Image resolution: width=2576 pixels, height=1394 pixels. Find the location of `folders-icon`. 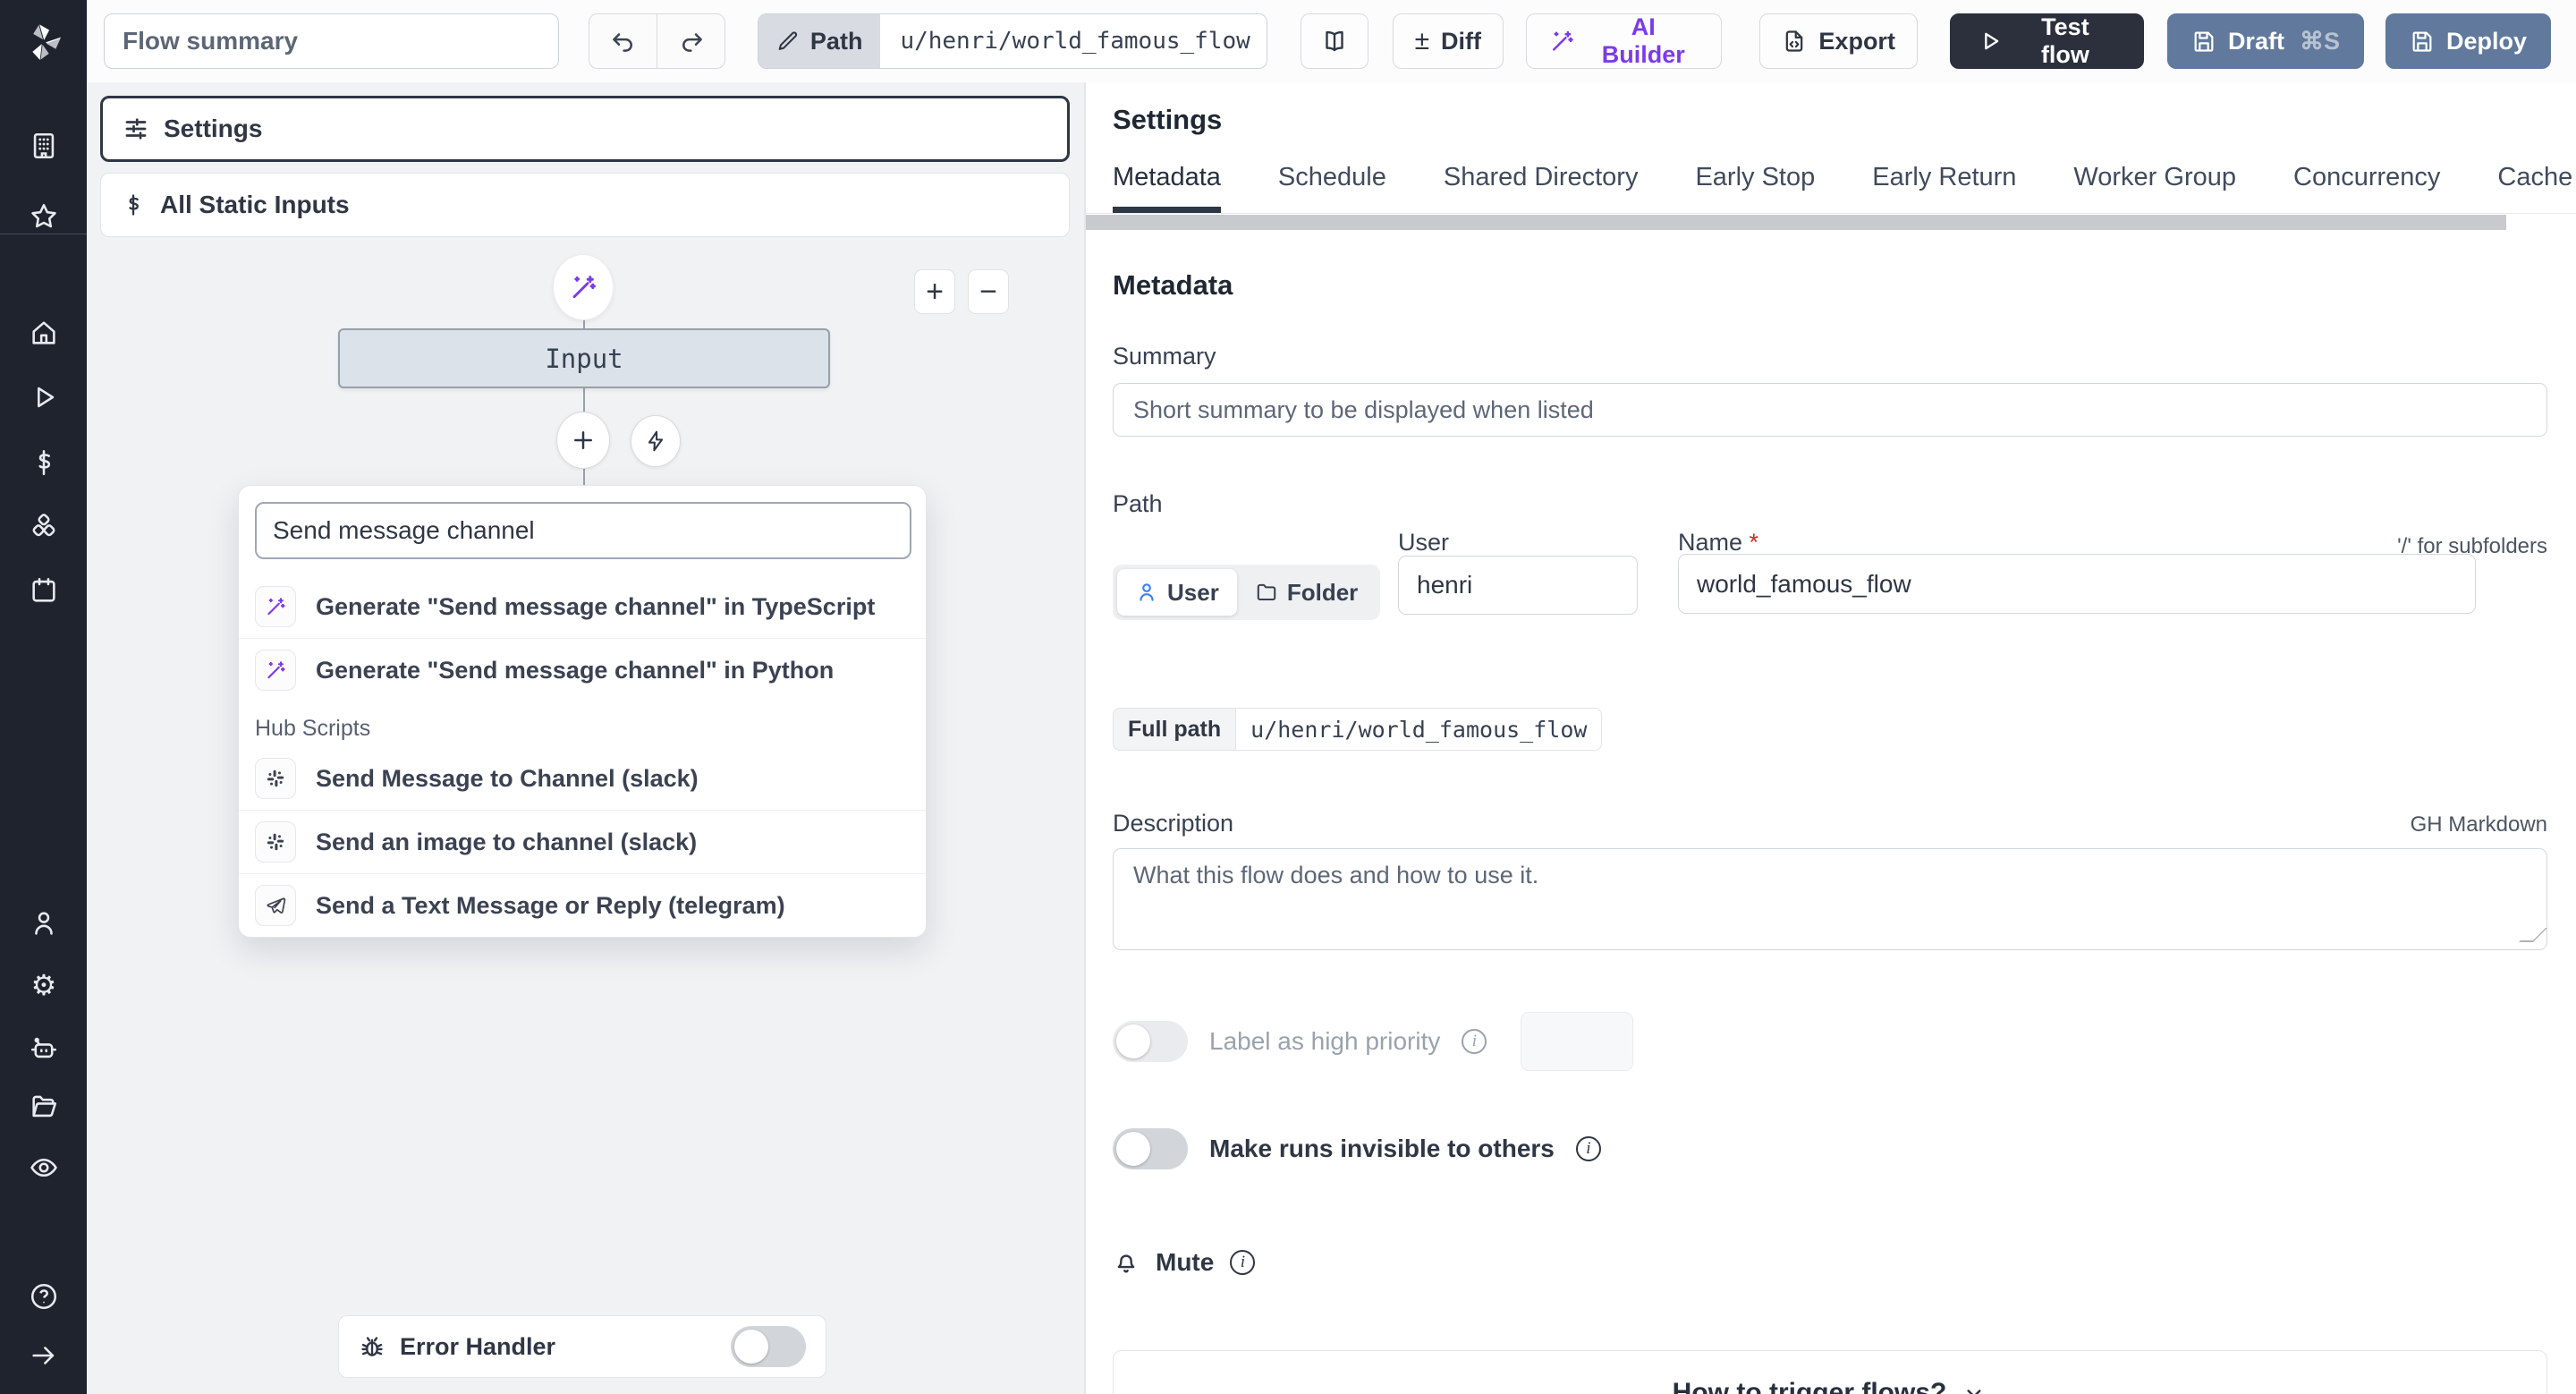

folders-icon is located at coordinates (44, 1107).